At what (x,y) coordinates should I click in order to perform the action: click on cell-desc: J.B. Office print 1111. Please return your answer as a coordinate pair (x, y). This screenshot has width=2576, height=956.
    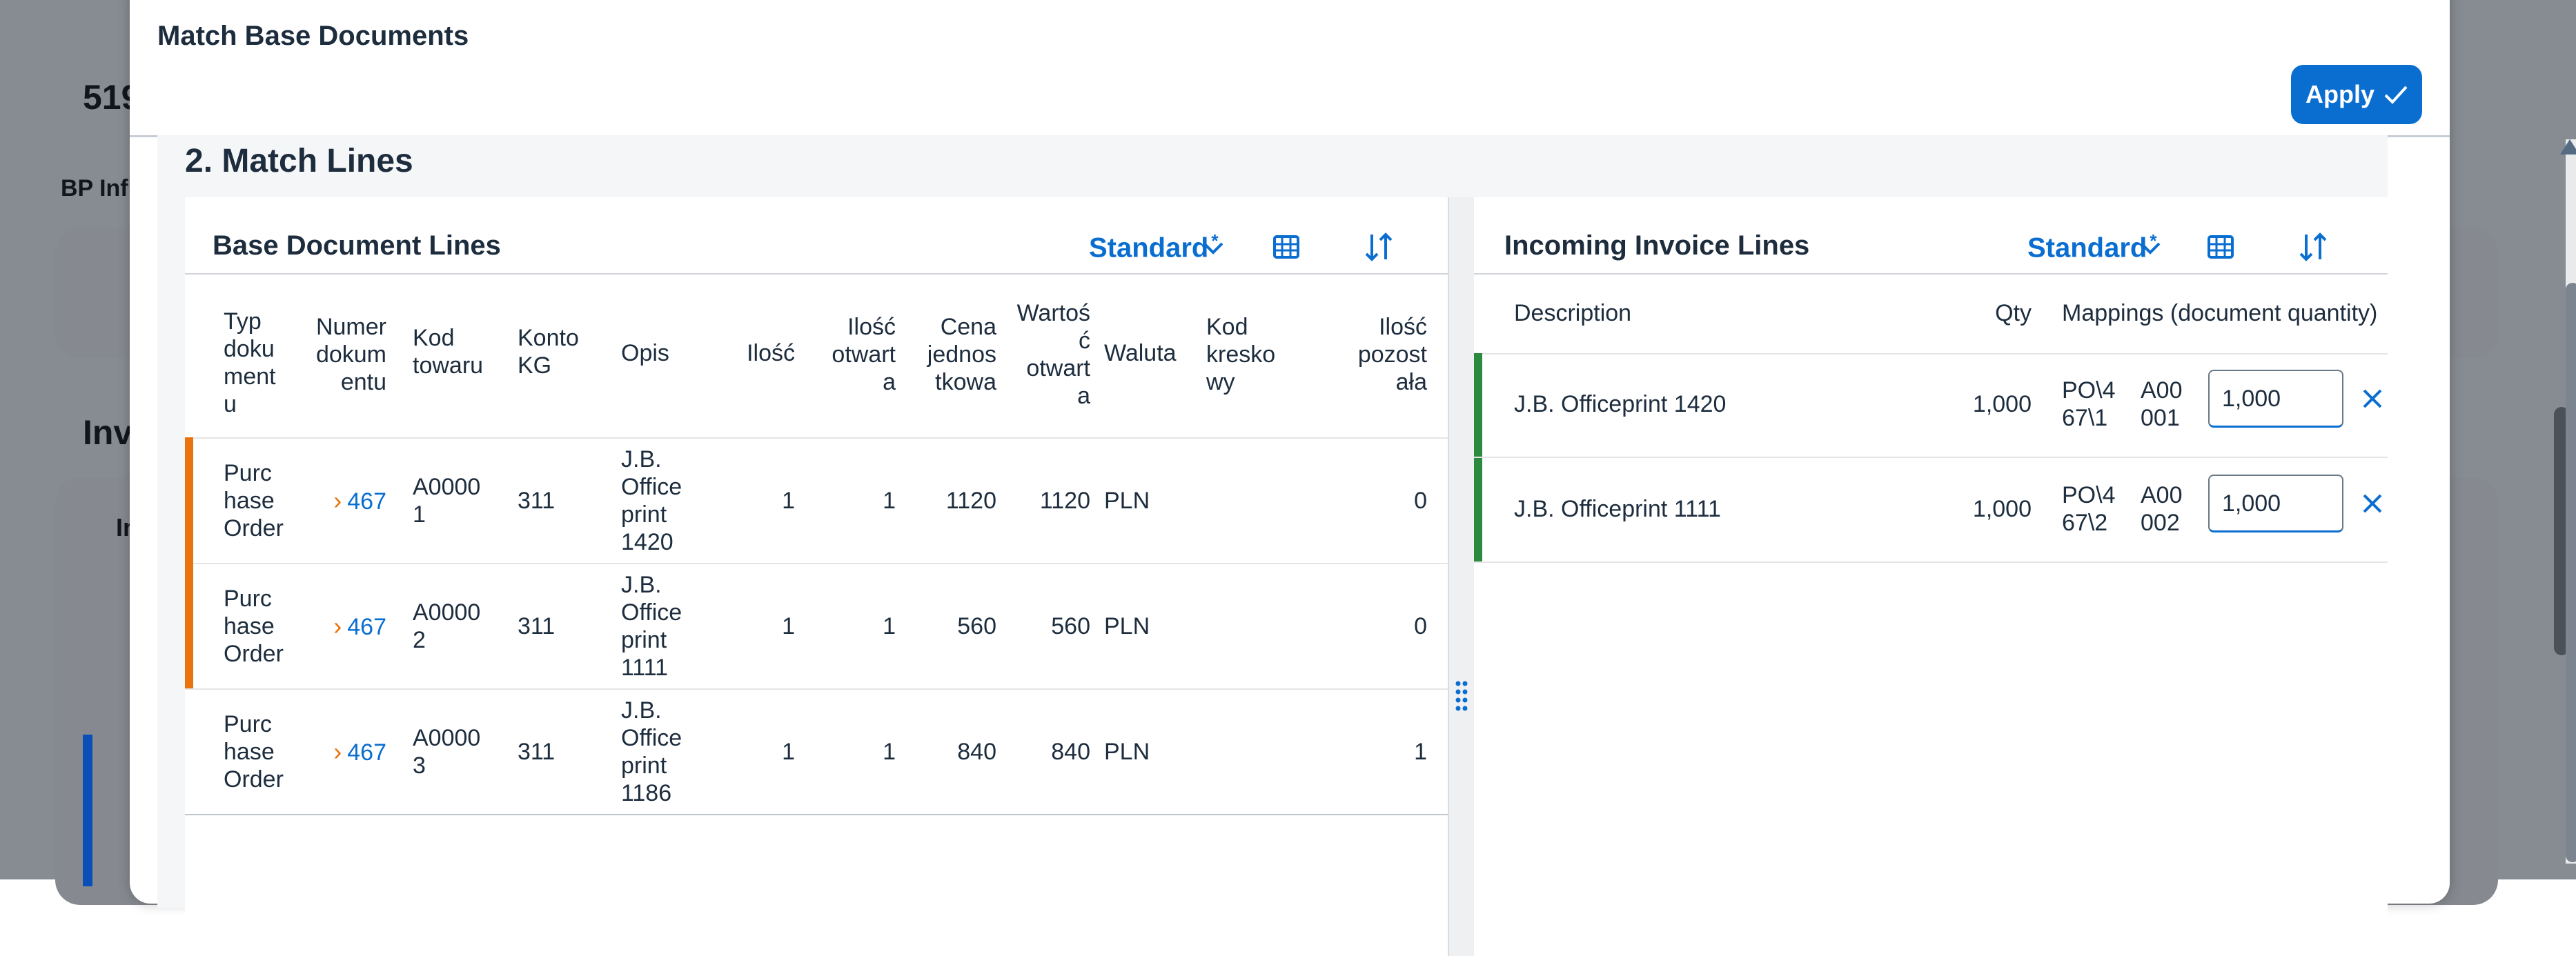
    Looking at the image, I should click on (651, 627).